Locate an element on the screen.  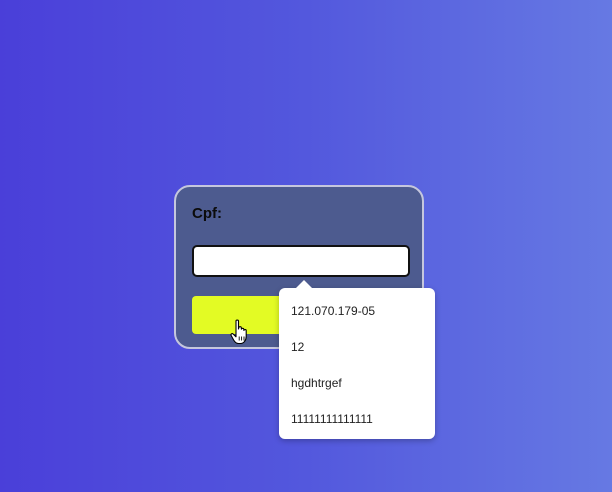
autocomplete-option: 12 is located at coordinates (297, 347).